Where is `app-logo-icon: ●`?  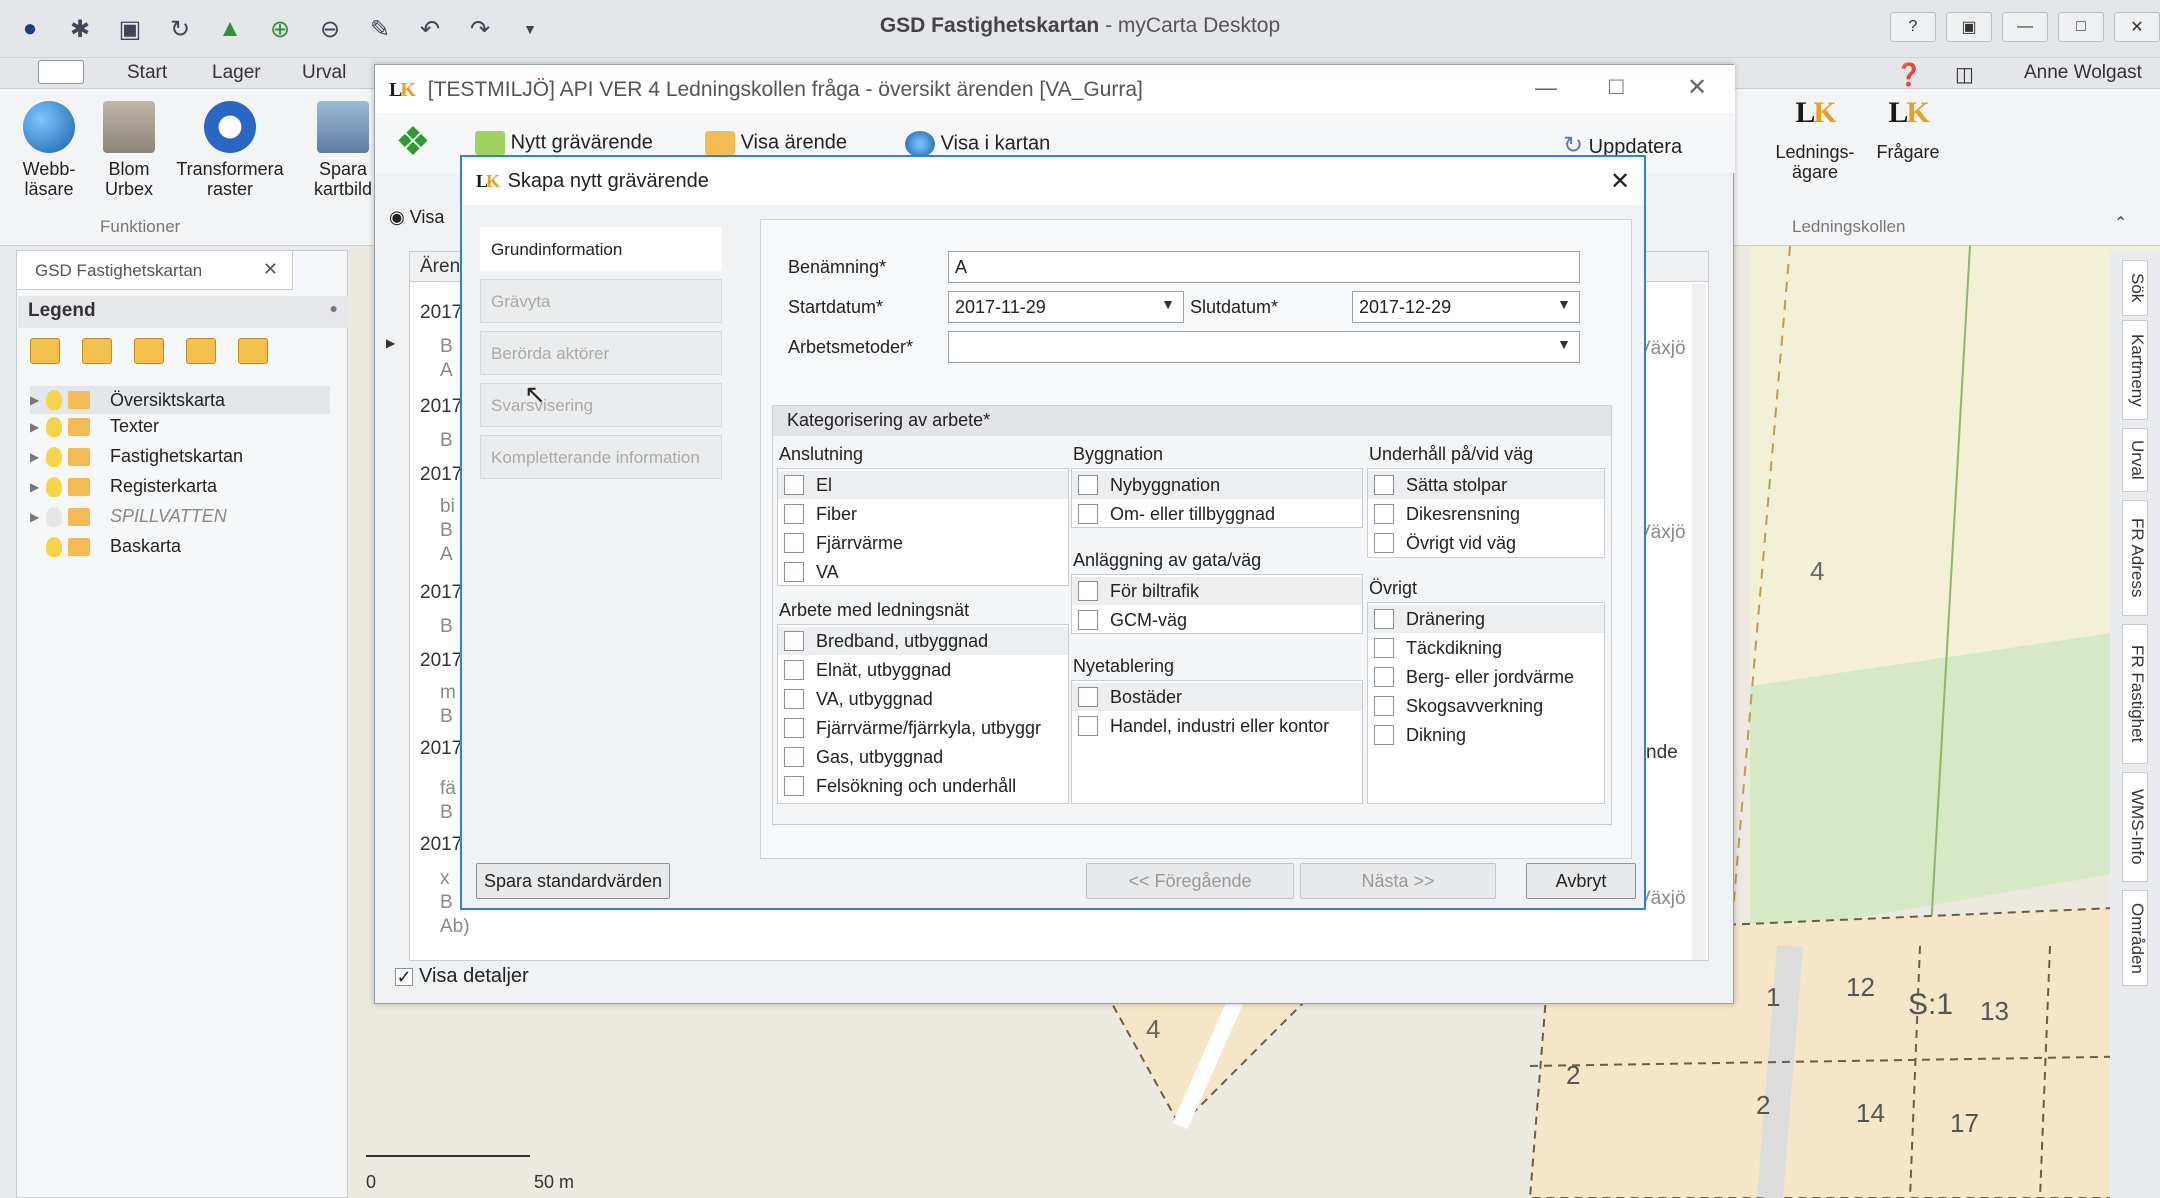 app-logo-icon: ● is located at coordinates (30, 29).